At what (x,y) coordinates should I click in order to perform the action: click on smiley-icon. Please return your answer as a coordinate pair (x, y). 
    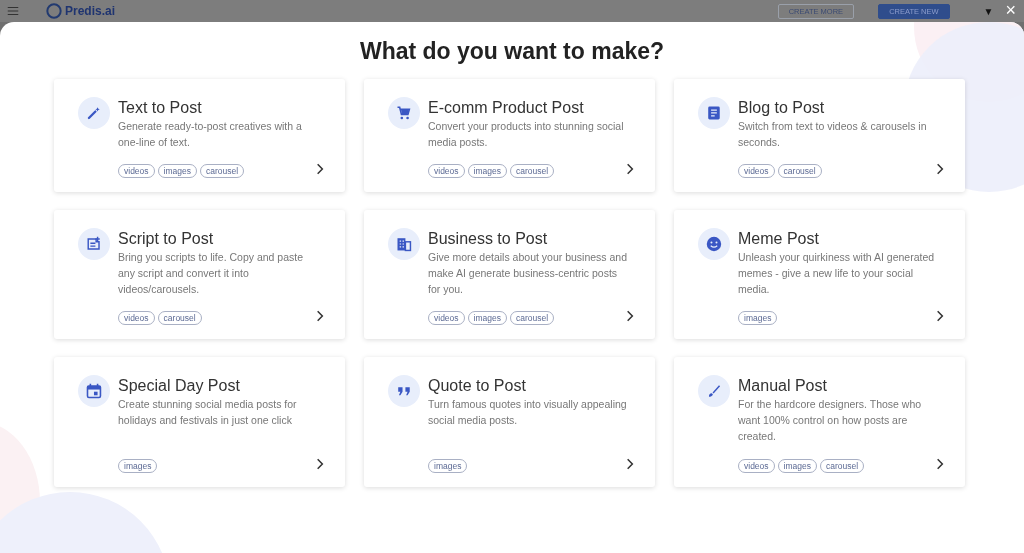
    Looking at the image, I should click on (714, 244).